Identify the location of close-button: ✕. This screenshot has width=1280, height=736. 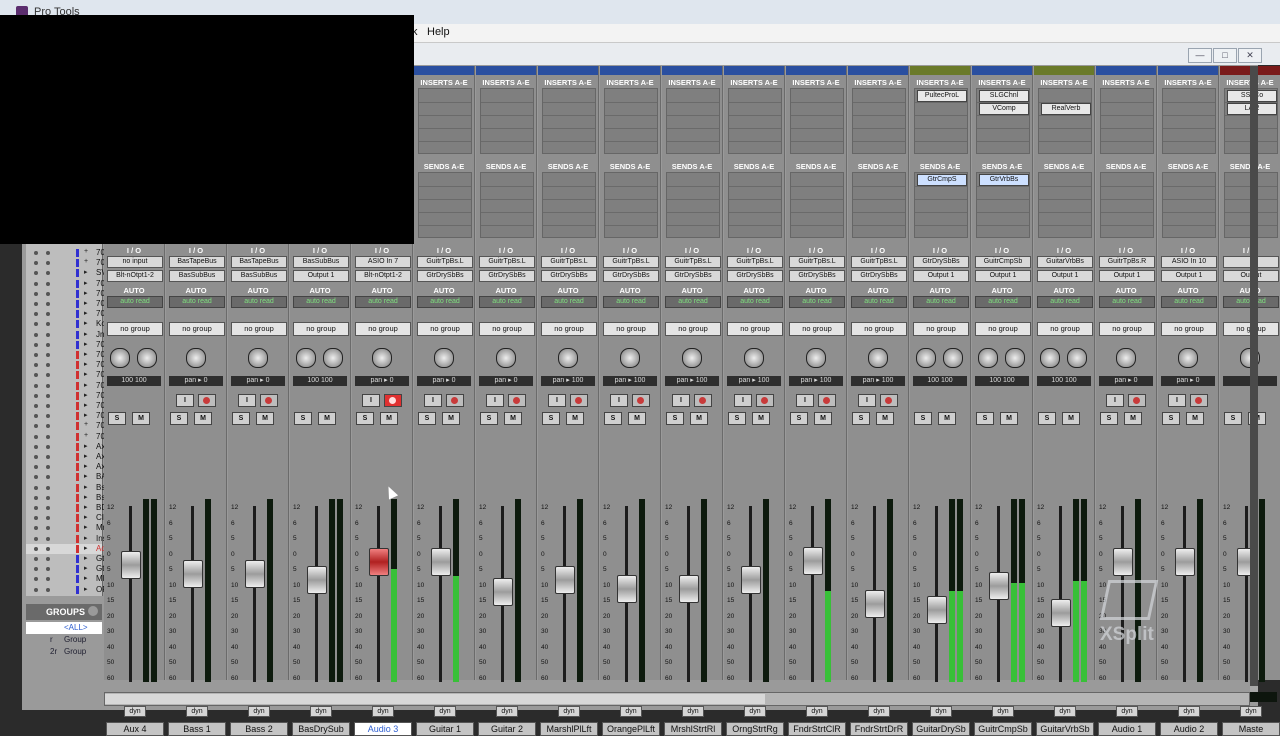
(1250, 55).